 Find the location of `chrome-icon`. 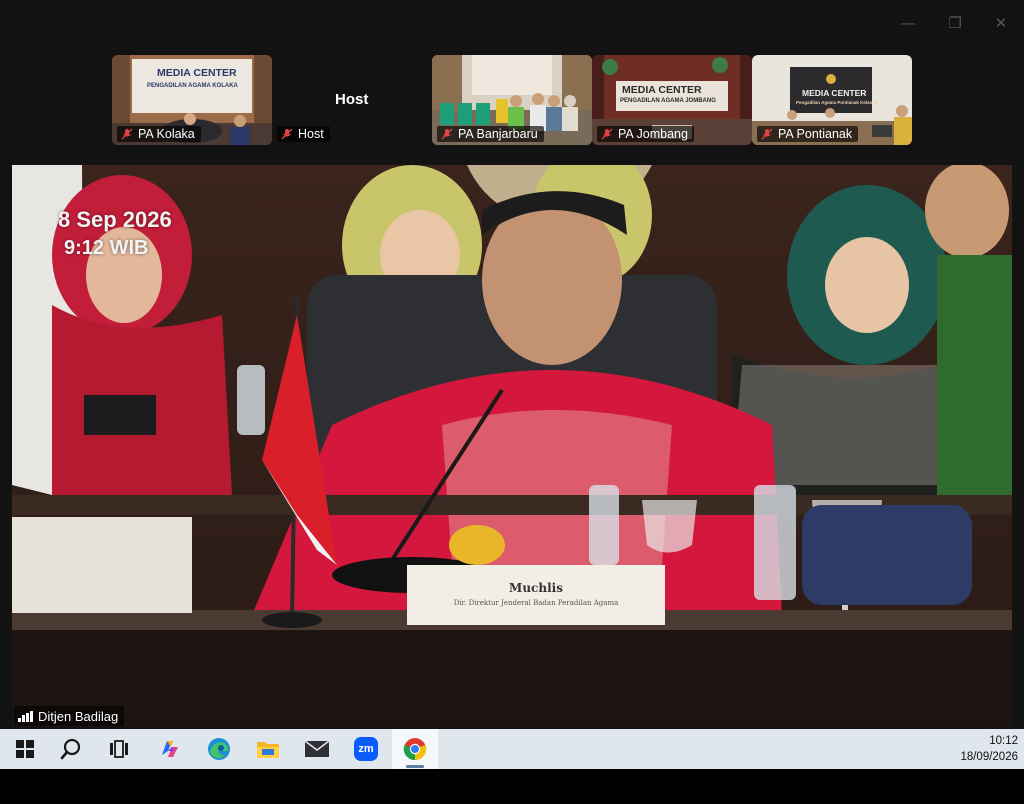

chrome-icon is located at coordinates (415, 749).